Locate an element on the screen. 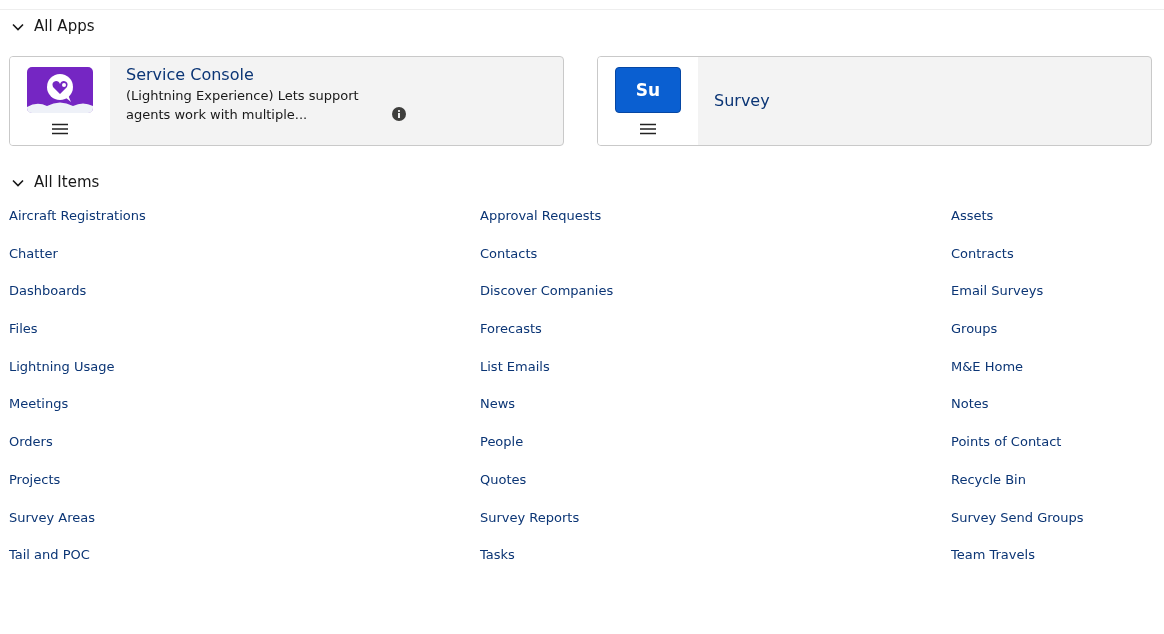 The width and height of the screenshot is (1164, 634). item-link: Team Travels is located at coordinates (993, 564).